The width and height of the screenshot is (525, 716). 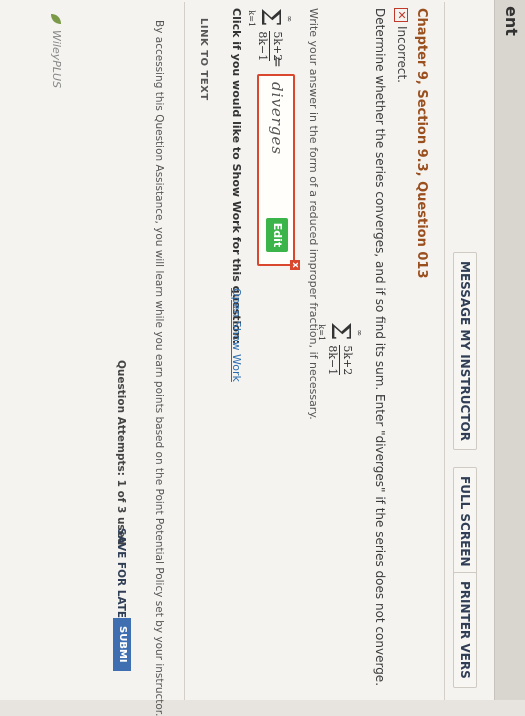 What do you see at coordinates (56, 59) in the screenshot?
I see `logo-text: WileyPLUS` at bounding box center [56, 59].